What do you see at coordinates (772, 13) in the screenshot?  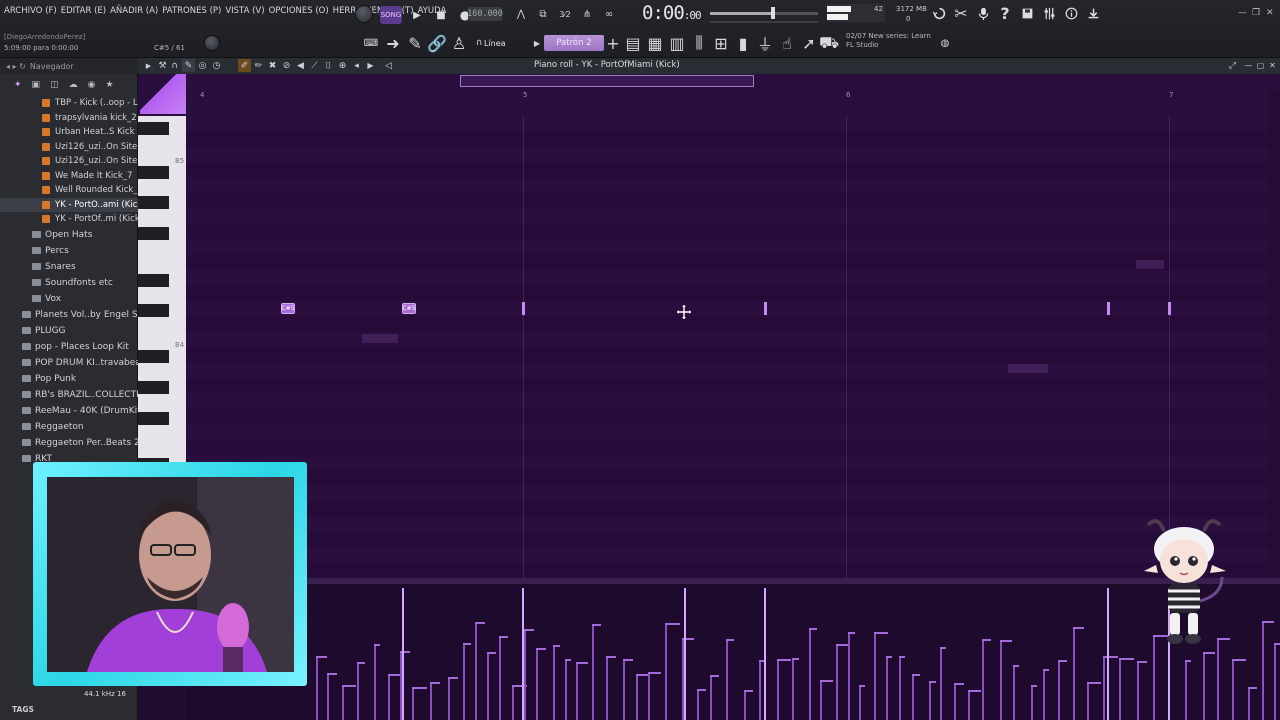 I see `master-volume-handle` at bounding box center [772, 13].